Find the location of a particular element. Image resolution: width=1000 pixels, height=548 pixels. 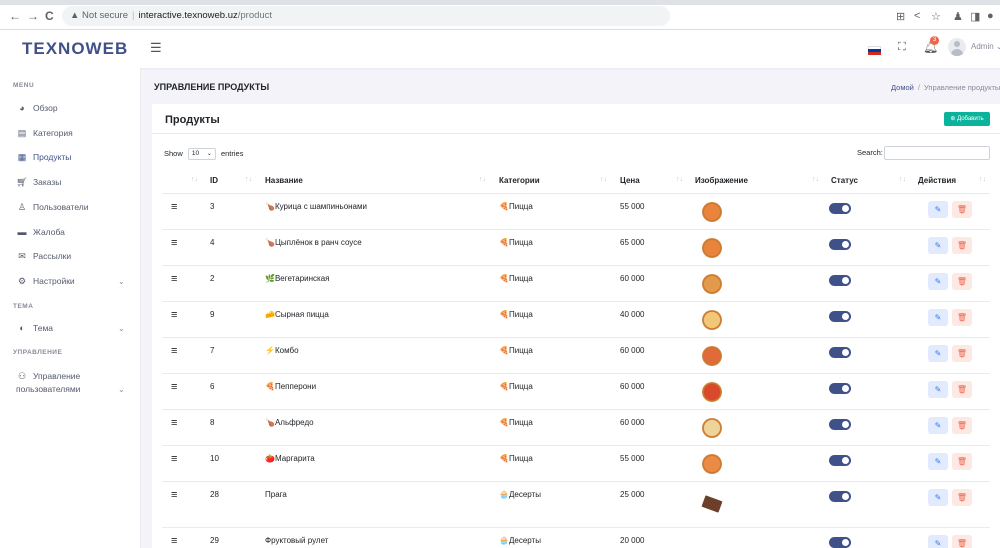

sidebar-item-user-management: ⚇ Управление is located at coordinates (48, 376).